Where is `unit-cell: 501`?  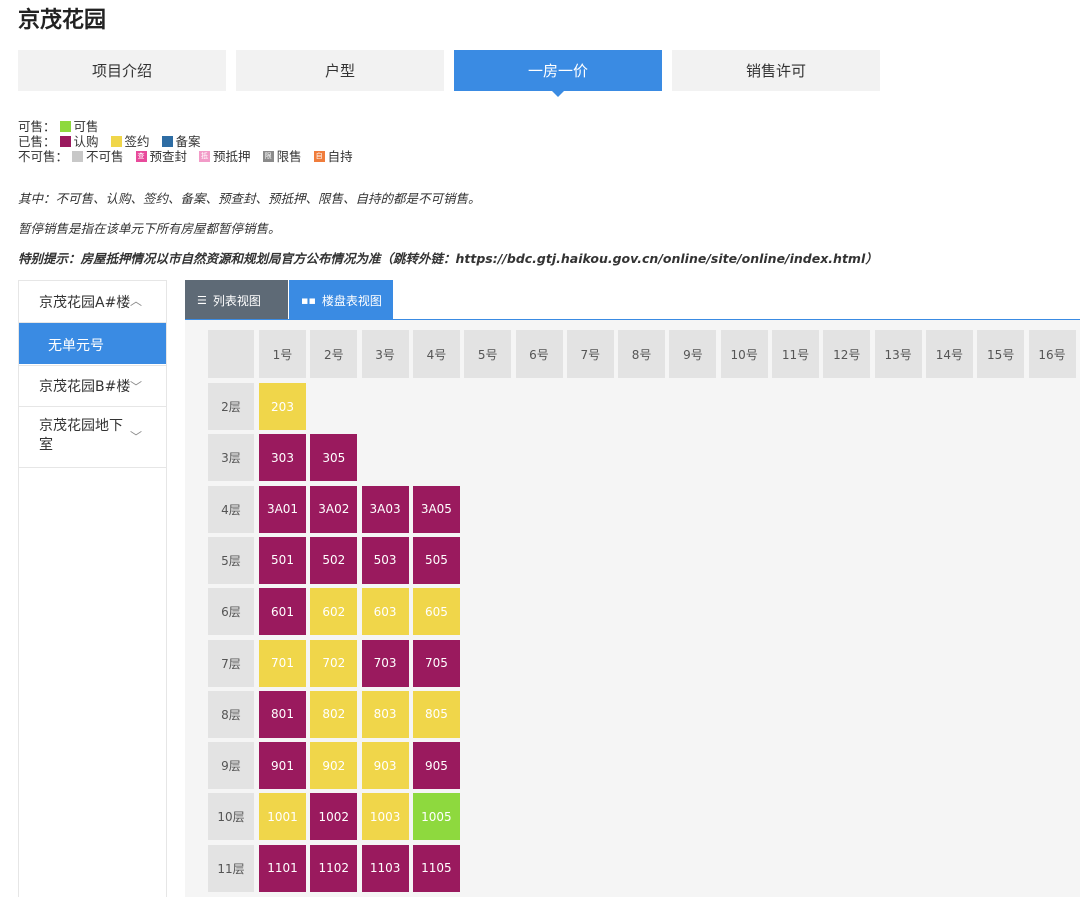
unit-cell: 501 is located at coordinates (282, 560).